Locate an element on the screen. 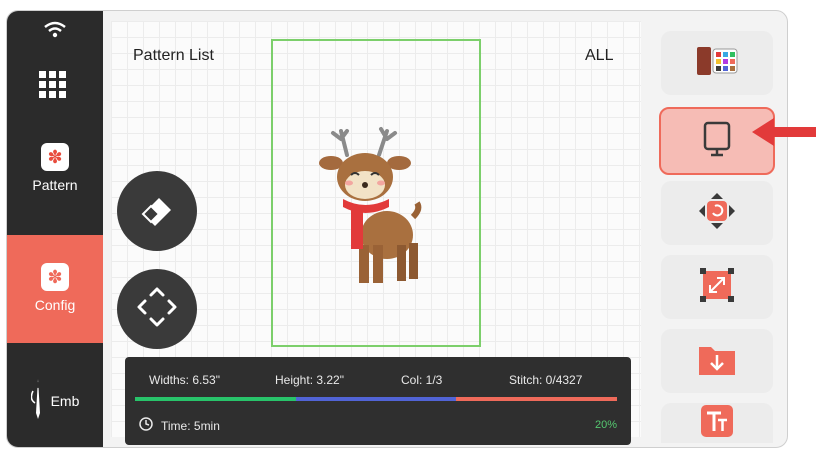 The height and width of the screenshot is (450, 824). height-value: Height: 3.22" is located at coordinates (309, 380).